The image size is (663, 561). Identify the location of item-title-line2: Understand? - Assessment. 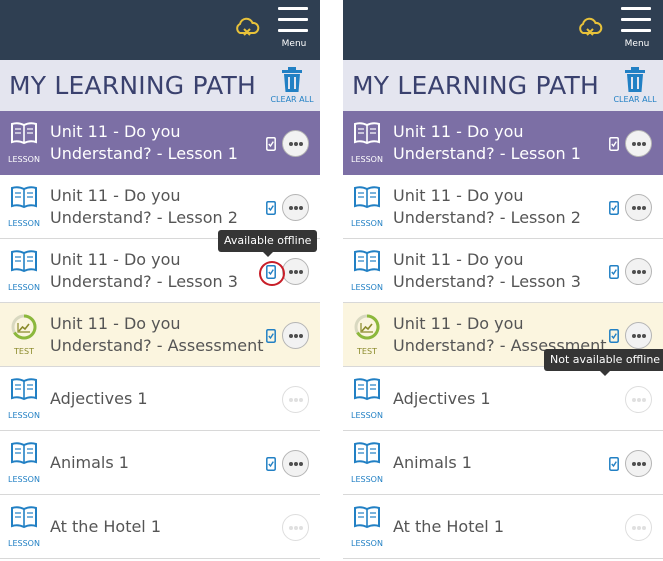
(157, 345).